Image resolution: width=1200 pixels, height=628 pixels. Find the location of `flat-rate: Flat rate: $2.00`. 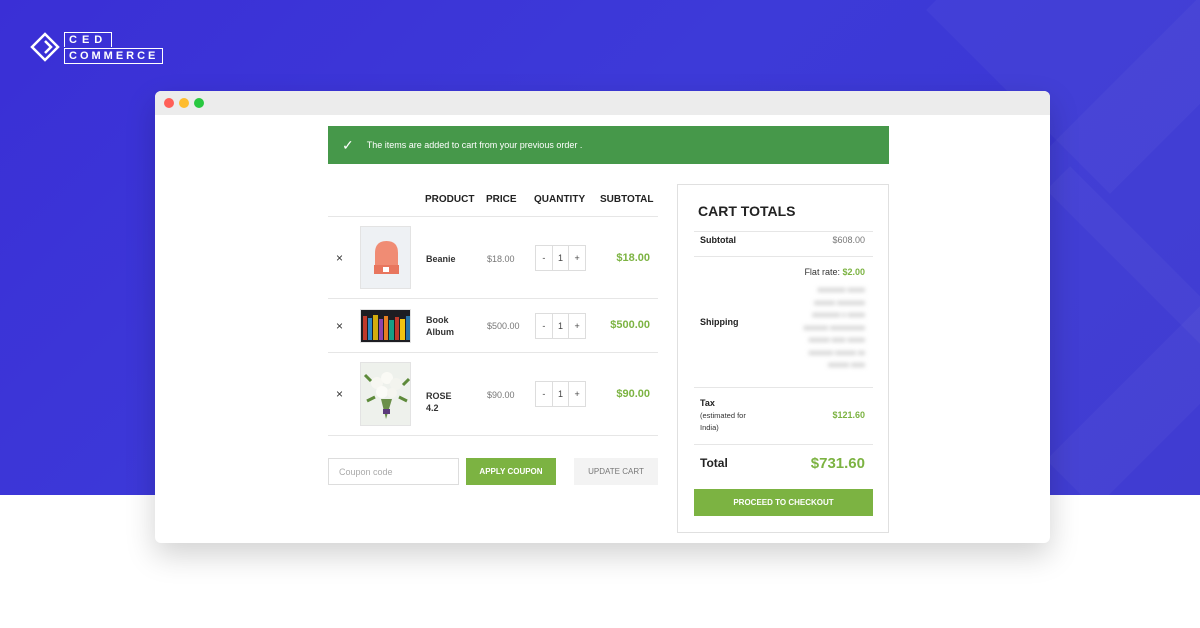

flat-rate: Flat rate: $2.00 is located at coordinates (834, 272).